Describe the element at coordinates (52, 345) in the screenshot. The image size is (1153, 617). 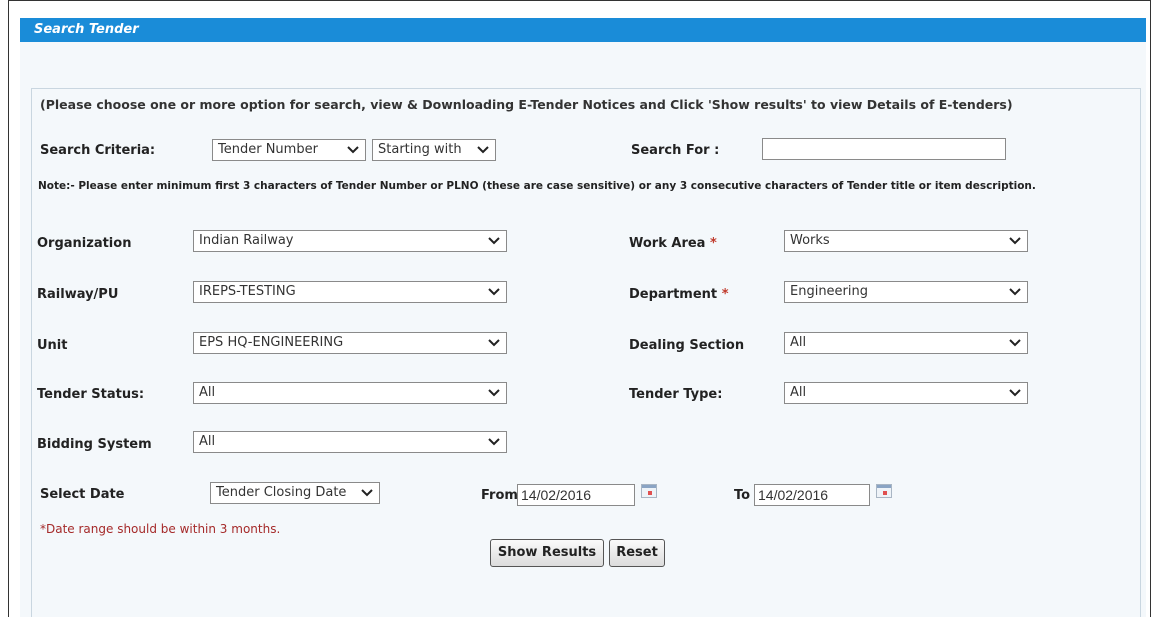
I see `unit-label: Unit` at that location.